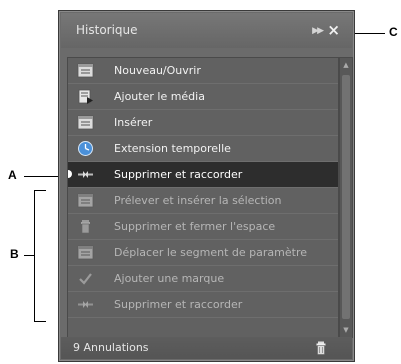  Describe the element at coordinates (14, 254) in the screenshot. I see `callout-b-label: B` at that location.